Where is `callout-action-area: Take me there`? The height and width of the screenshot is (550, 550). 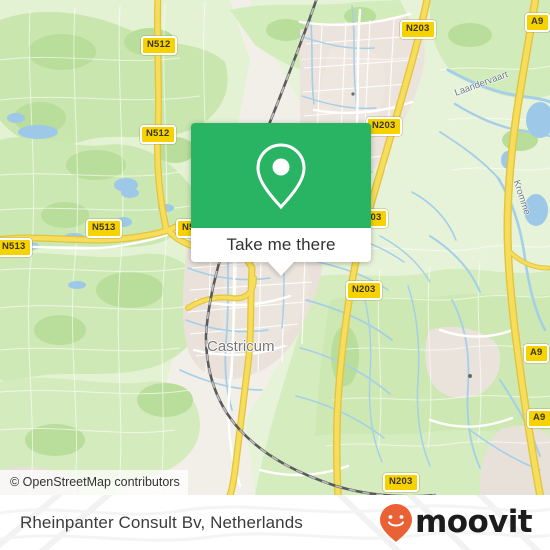
callout-action-area: Take me there is located at coordinates (281, 252).